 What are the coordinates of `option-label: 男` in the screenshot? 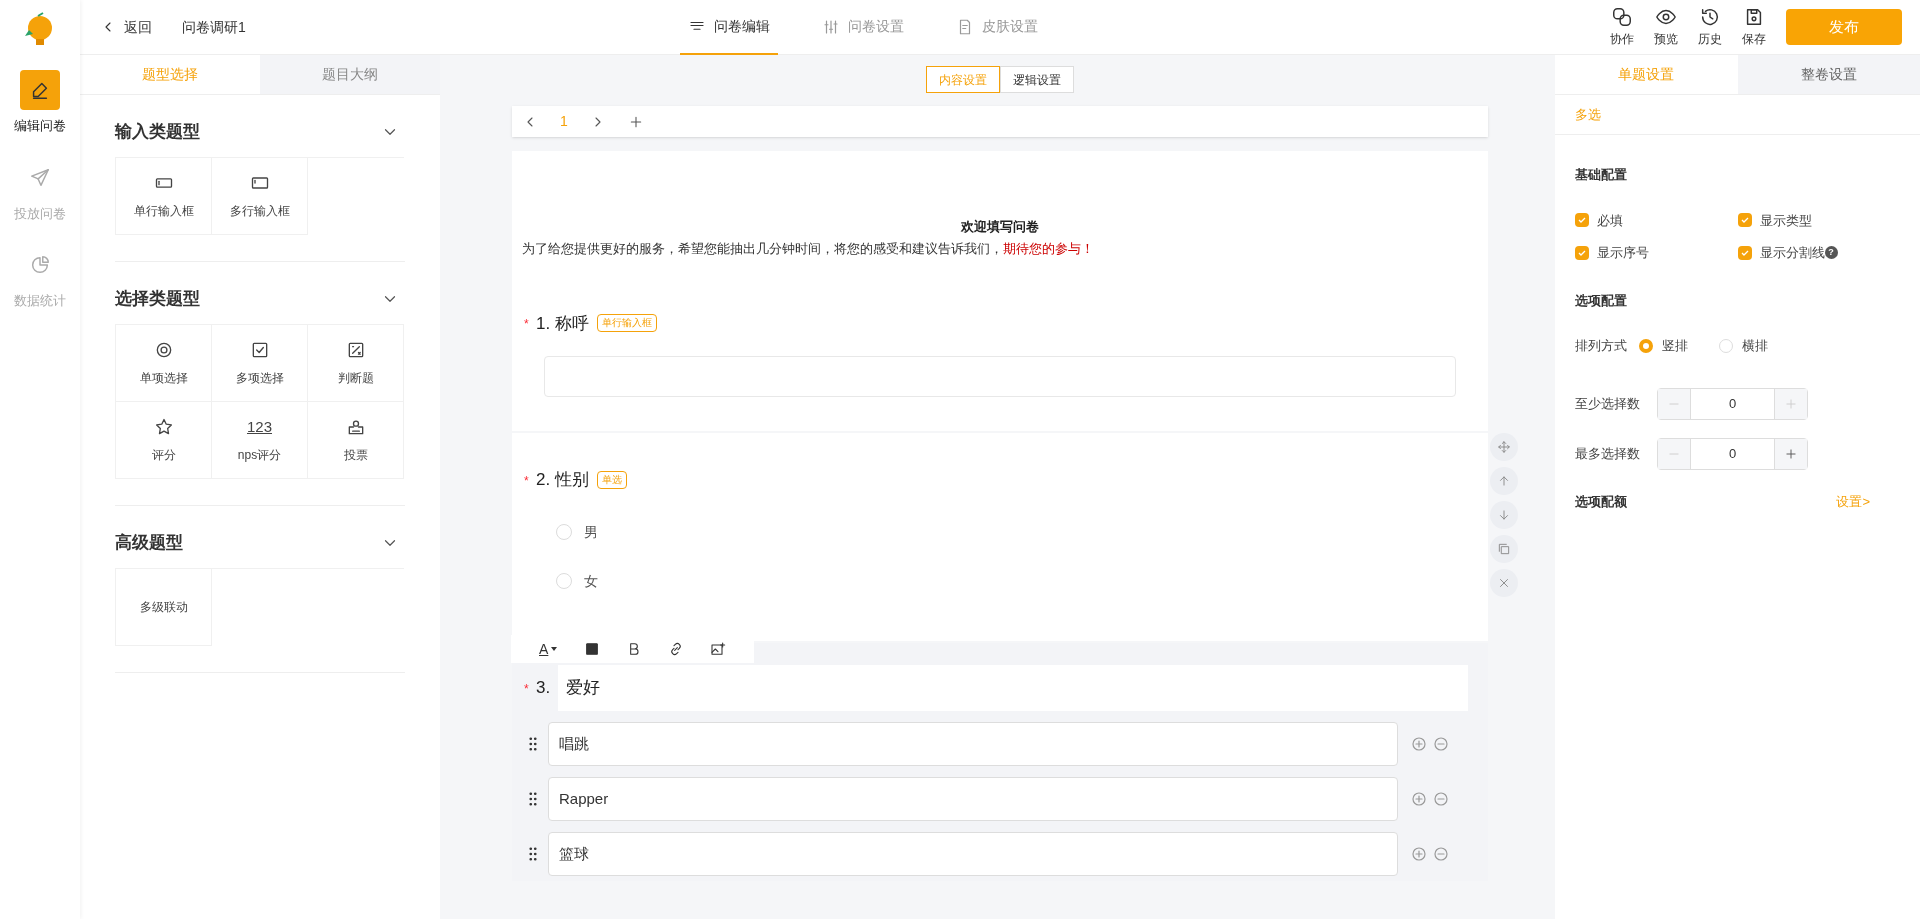 It's located at (591, 532).